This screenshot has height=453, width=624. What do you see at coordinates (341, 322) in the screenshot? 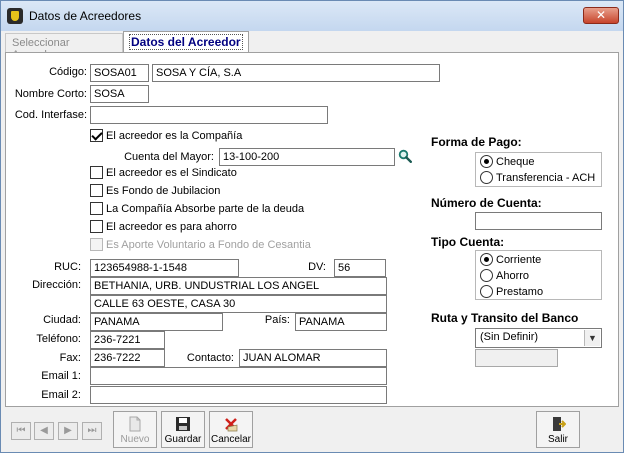
I see `pais-input: PANAMA` at bounding box center [341, 322].